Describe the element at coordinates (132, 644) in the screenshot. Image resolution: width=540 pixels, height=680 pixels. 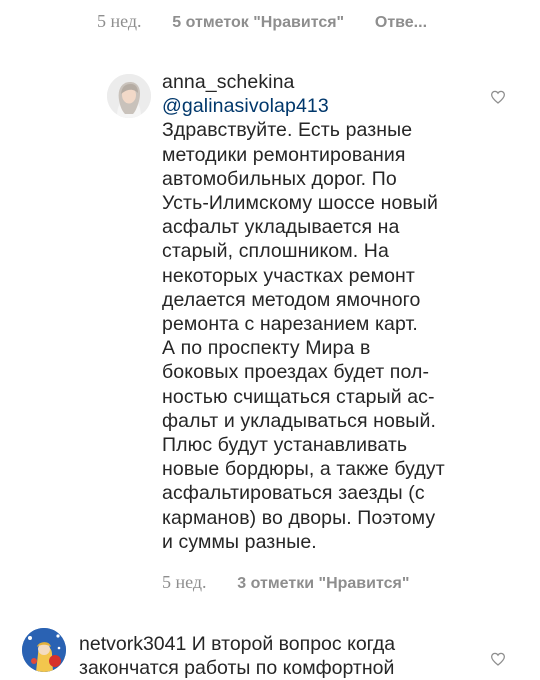
I see `comment-username: netvork3041` at that location.